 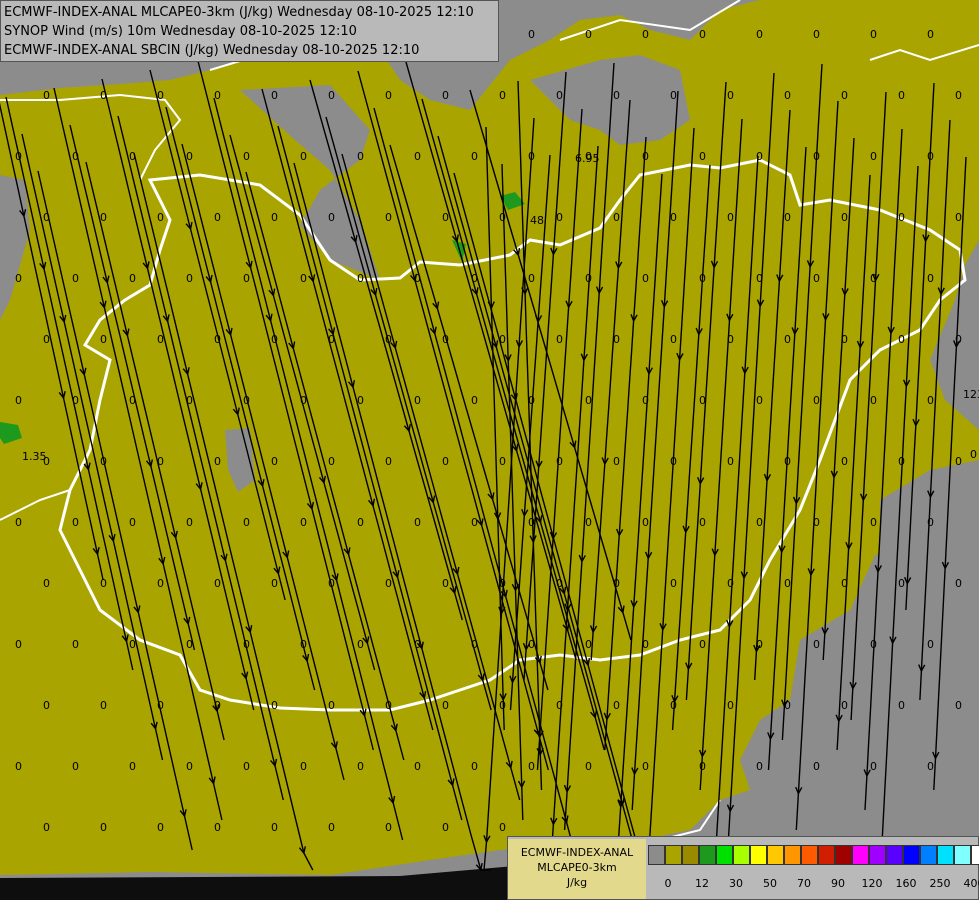 What do you see at coordinates (971, 394) in the screenshot?
I see `cin-value-label: 123` at bounding box center [971, 394].